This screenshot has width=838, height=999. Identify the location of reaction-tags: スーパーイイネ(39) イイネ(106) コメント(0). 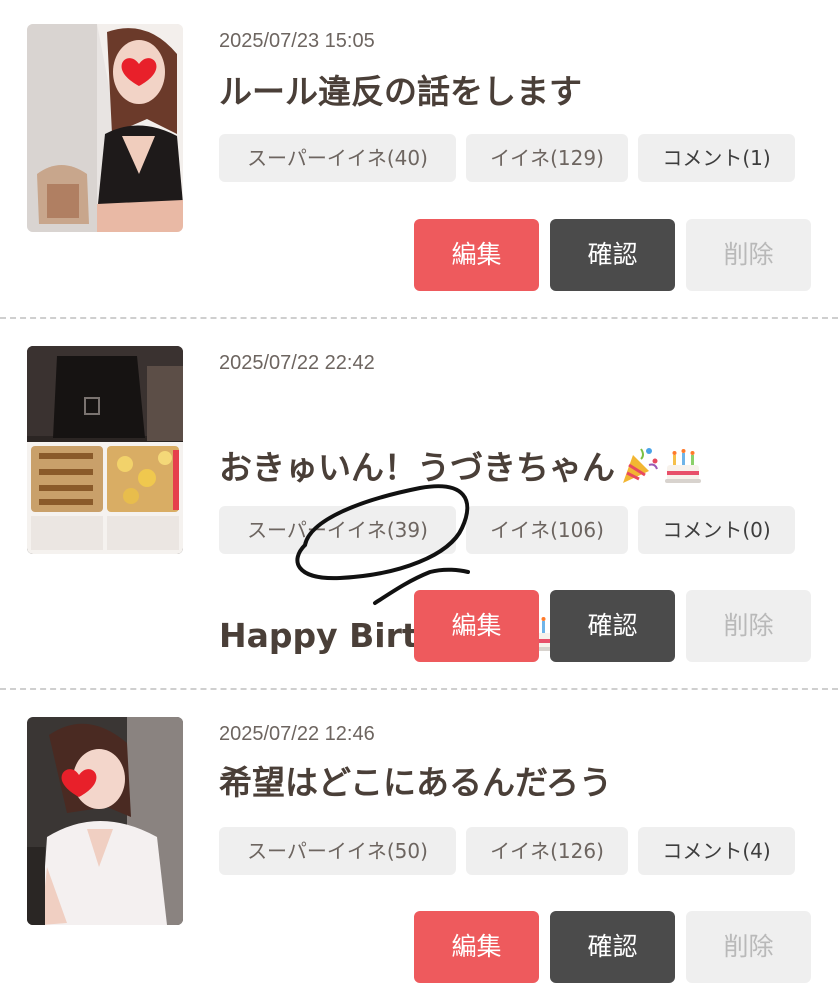
(507, 530).